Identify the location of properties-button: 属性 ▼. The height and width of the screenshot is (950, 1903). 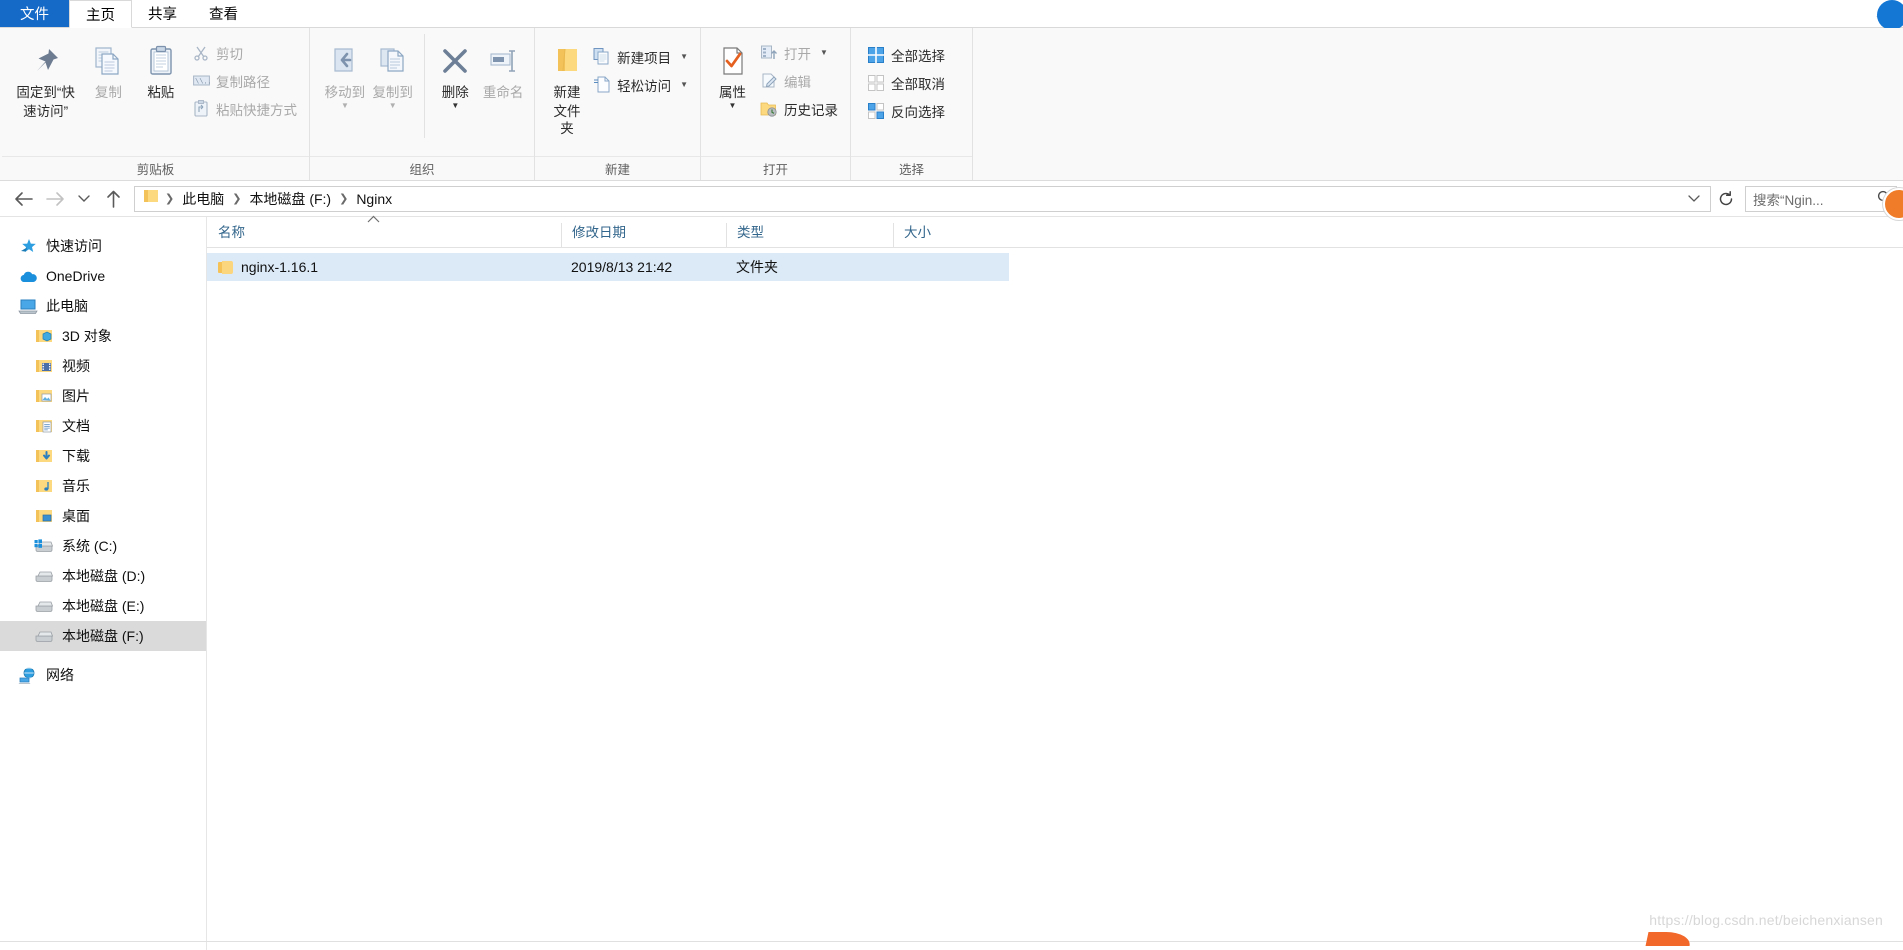
(732, 72).